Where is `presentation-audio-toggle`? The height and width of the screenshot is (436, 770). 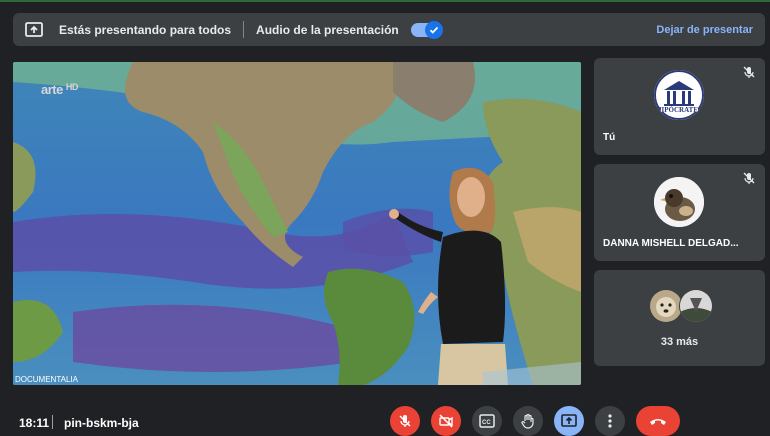
presentation-audio-toggle is located at coordinates (426, 29).